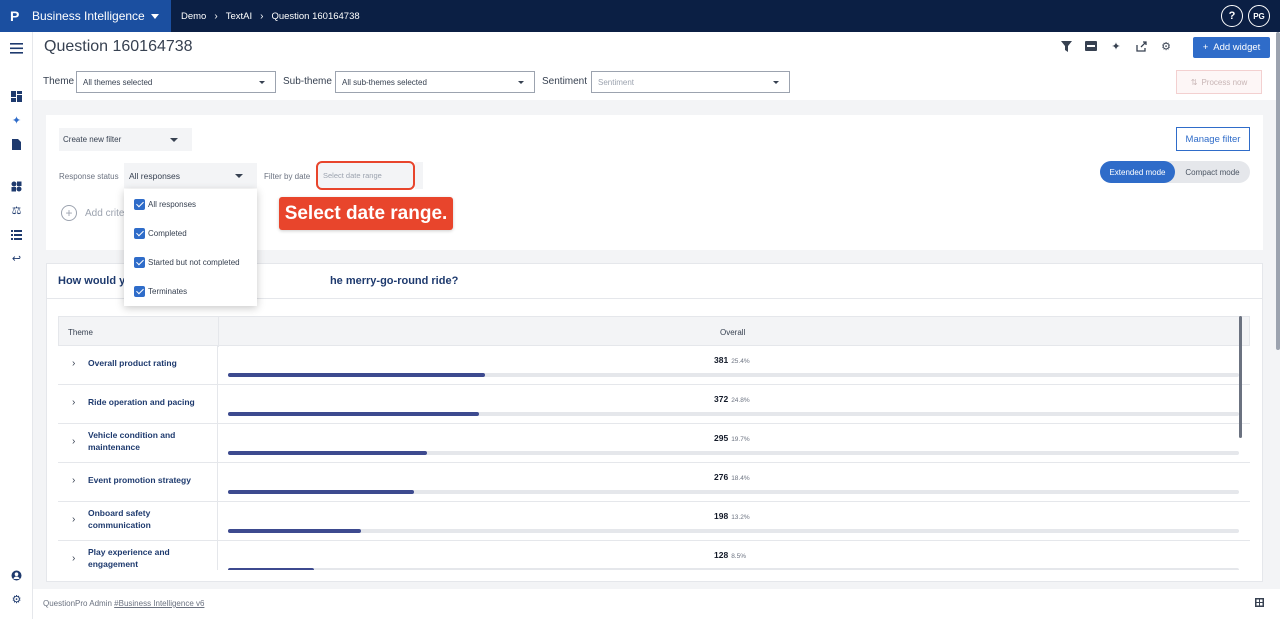 This screenshot has height=619, width=1280. Describe the element at coordinates (315, 16) in the screenshot. I see `breadcrumb-item-question: Question 160164738` at that location.